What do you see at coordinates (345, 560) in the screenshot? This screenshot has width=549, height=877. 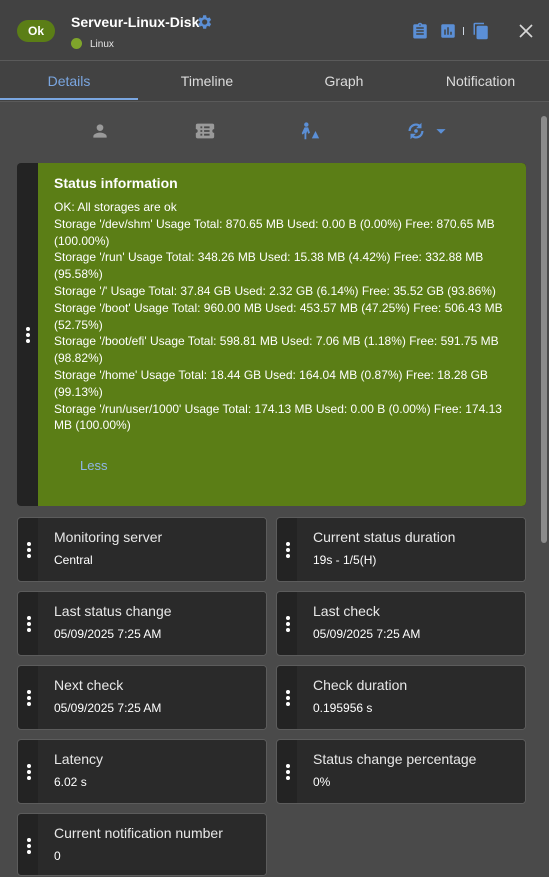 I see `detail-value: 19s - 1/5(H)` at bounding box center [345, 560].